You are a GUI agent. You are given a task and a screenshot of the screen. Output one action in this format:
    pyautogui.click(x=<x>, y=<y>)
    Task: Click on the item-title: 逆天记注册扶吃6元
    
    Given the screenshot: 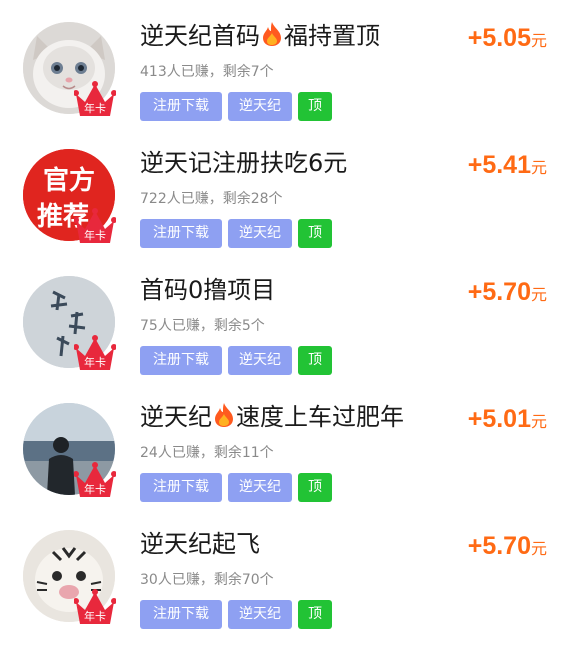 What is the action you would take?
    pyautogui.click(x=243, y=163)
    